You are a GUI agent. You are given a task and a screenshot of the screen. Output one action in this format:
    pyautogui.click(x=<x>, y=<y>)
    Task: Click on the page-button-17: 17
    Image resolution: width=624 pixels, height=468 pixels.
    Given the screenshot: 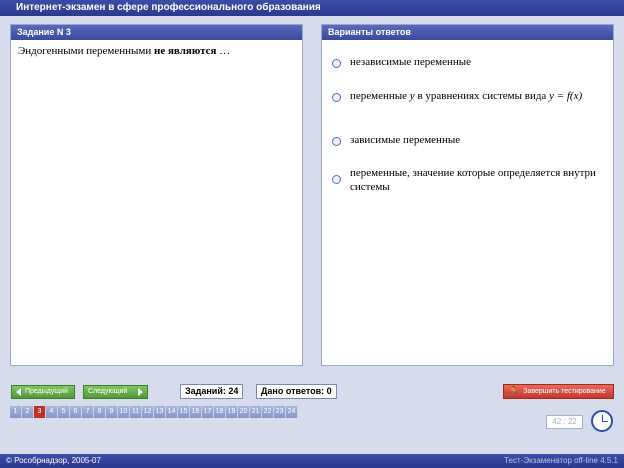 What is the action you would take?
    pyautogui.click(x=208, y=412)
    